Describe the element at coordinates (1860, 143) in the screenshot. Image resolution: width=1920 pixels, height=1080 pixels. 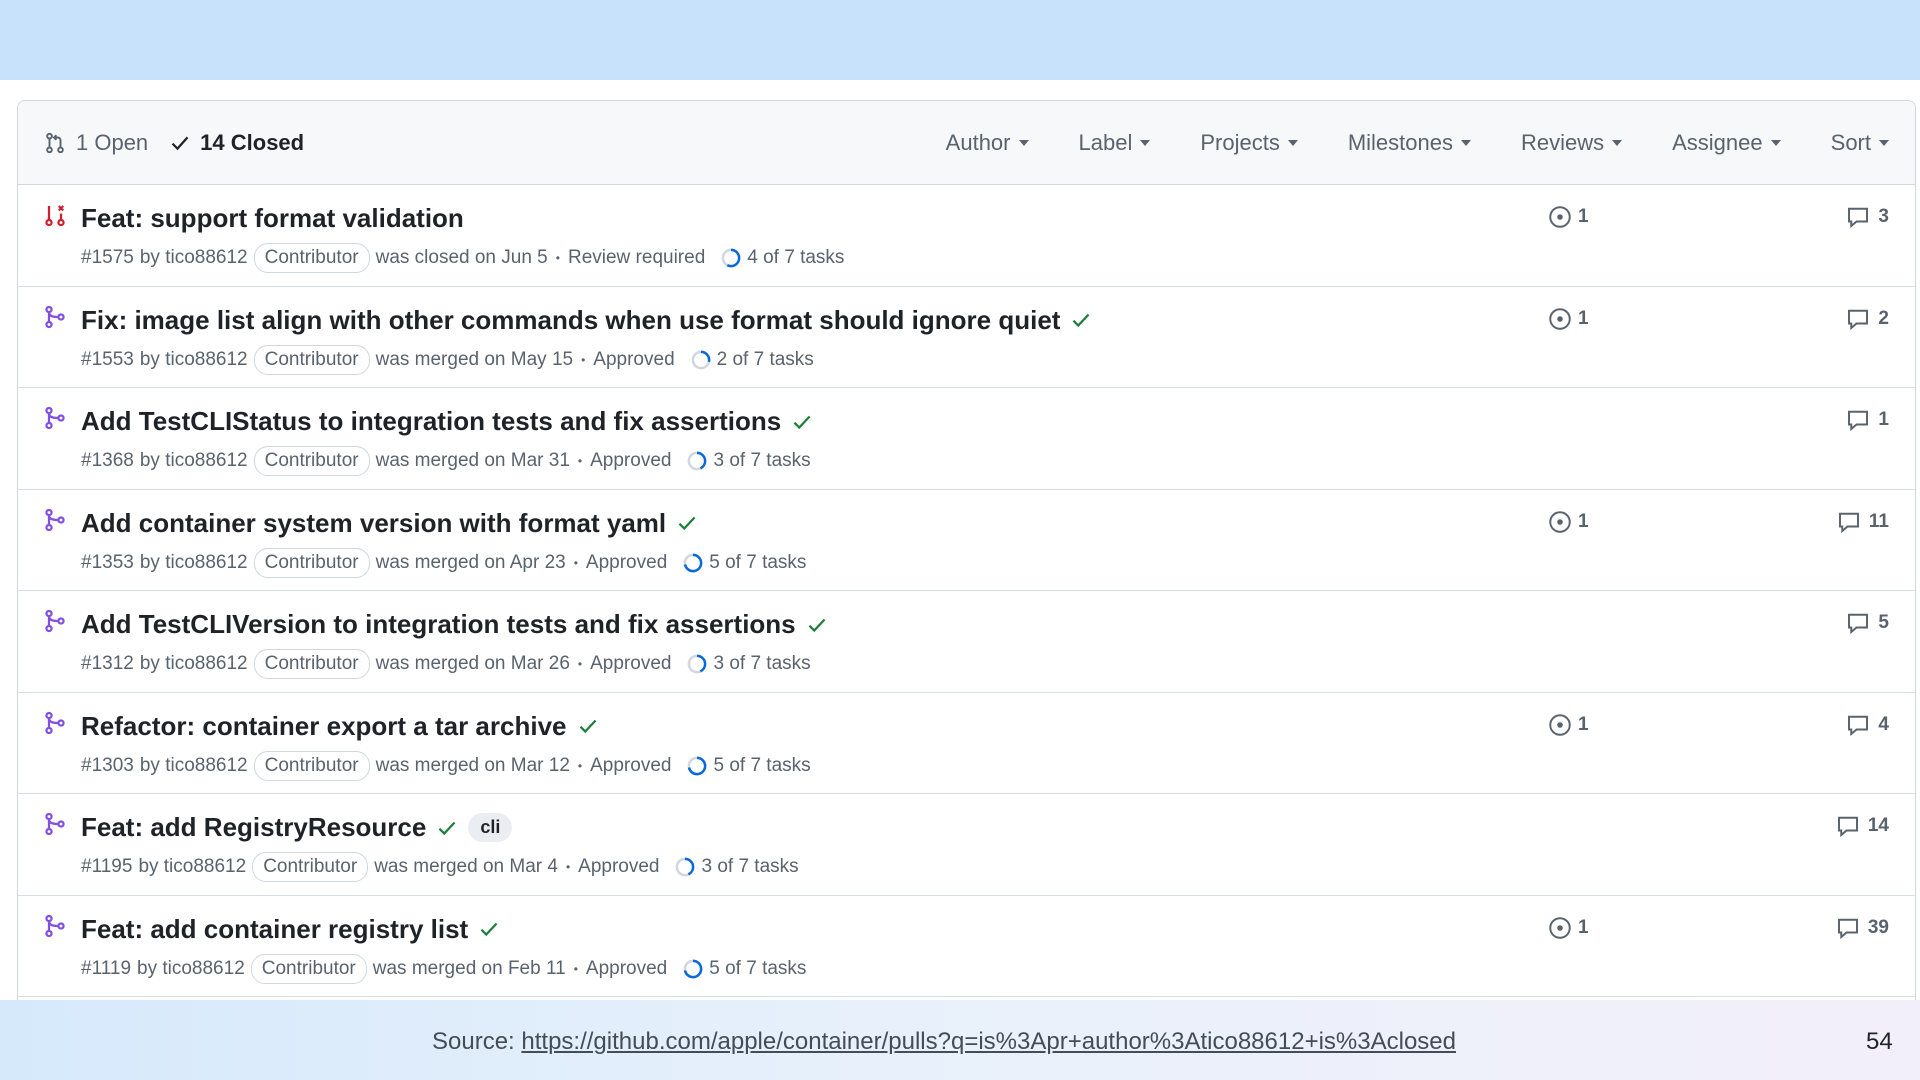
I see `sort-filter: Sort` at that location.